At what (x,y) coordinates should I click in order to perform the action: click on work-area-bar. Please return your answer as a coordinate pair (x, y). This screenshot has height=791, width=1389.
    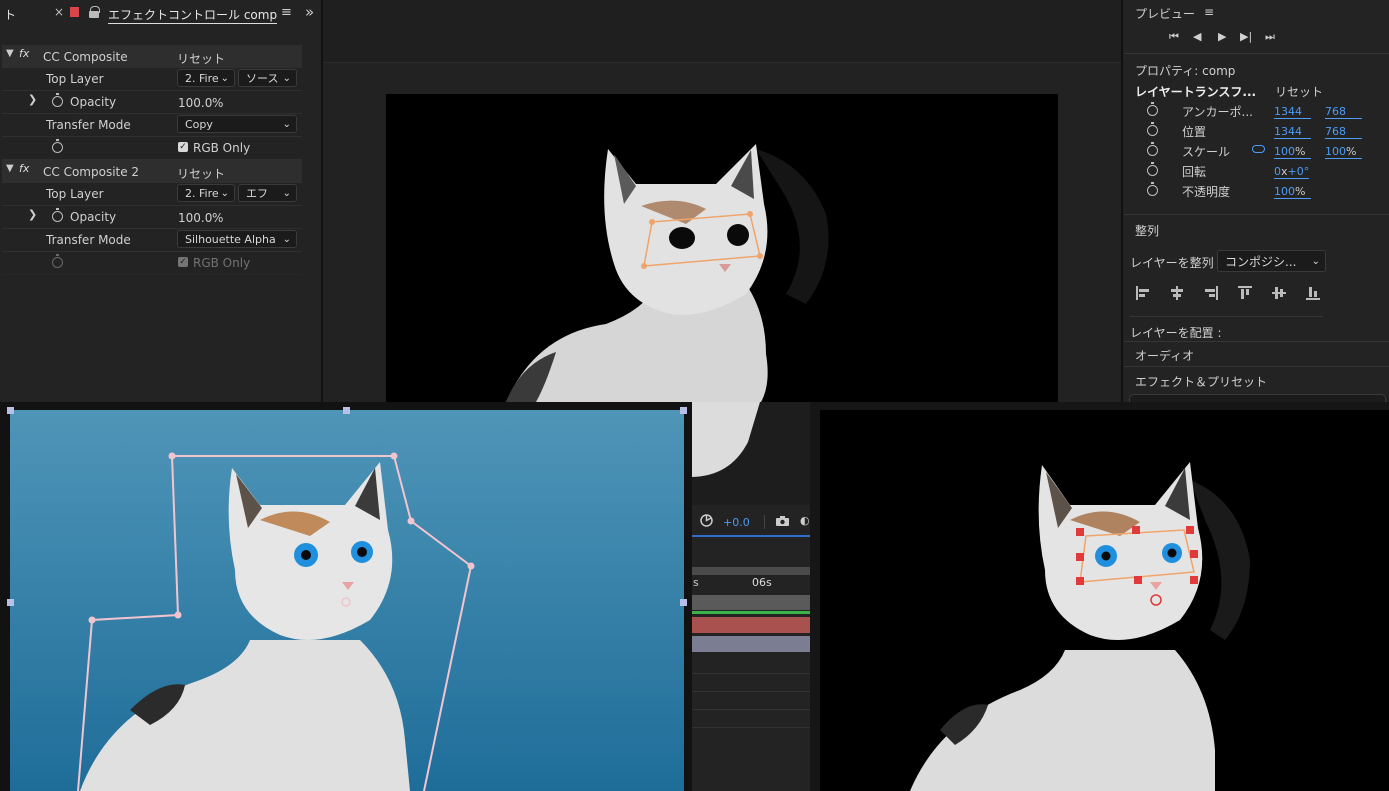
    Looking at the image, I should click on (750, 571).